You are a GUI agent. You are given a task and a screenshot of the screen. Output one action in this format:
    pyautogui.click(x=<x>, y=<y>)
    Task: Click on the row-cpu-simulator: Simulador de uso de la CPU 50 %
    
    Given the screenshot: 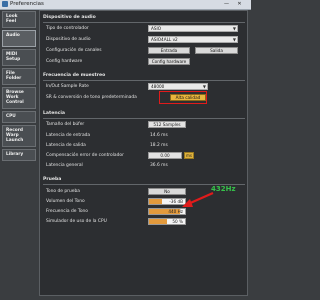 What is the action you would take?
    pyautogui.click(x=144, y=222)
    